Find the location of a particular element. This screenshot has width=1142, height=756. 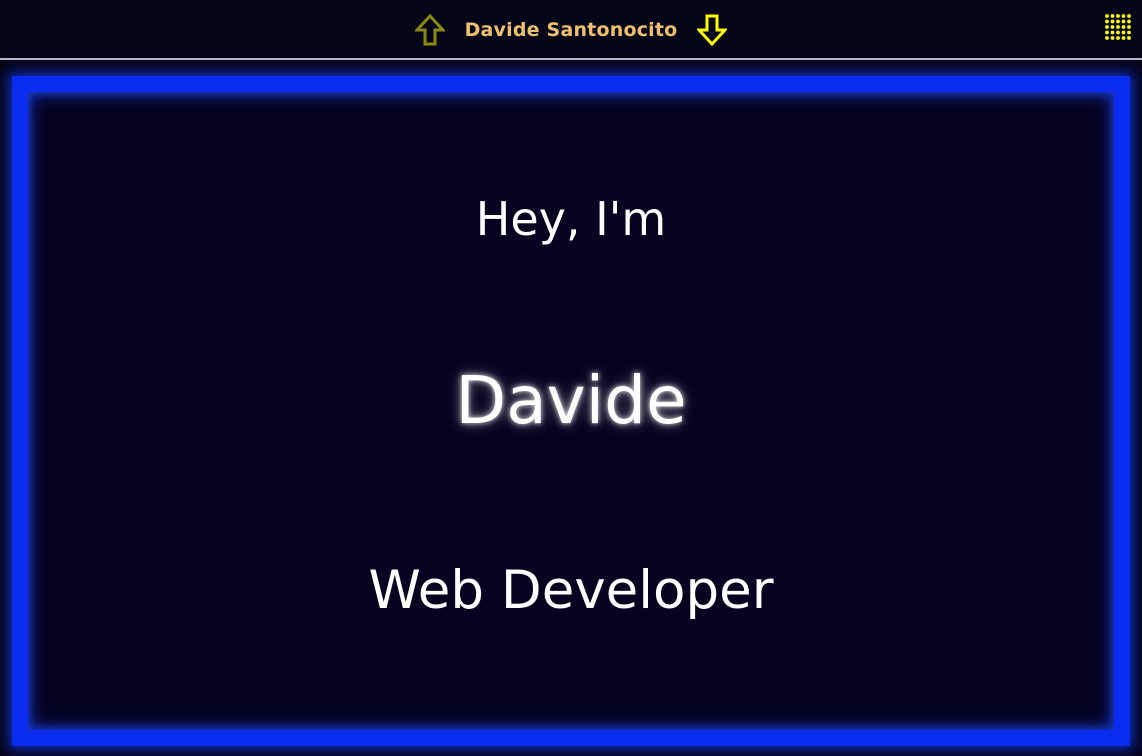

section-navigator: Davide Santonocito is located at coordinates (571, 29).